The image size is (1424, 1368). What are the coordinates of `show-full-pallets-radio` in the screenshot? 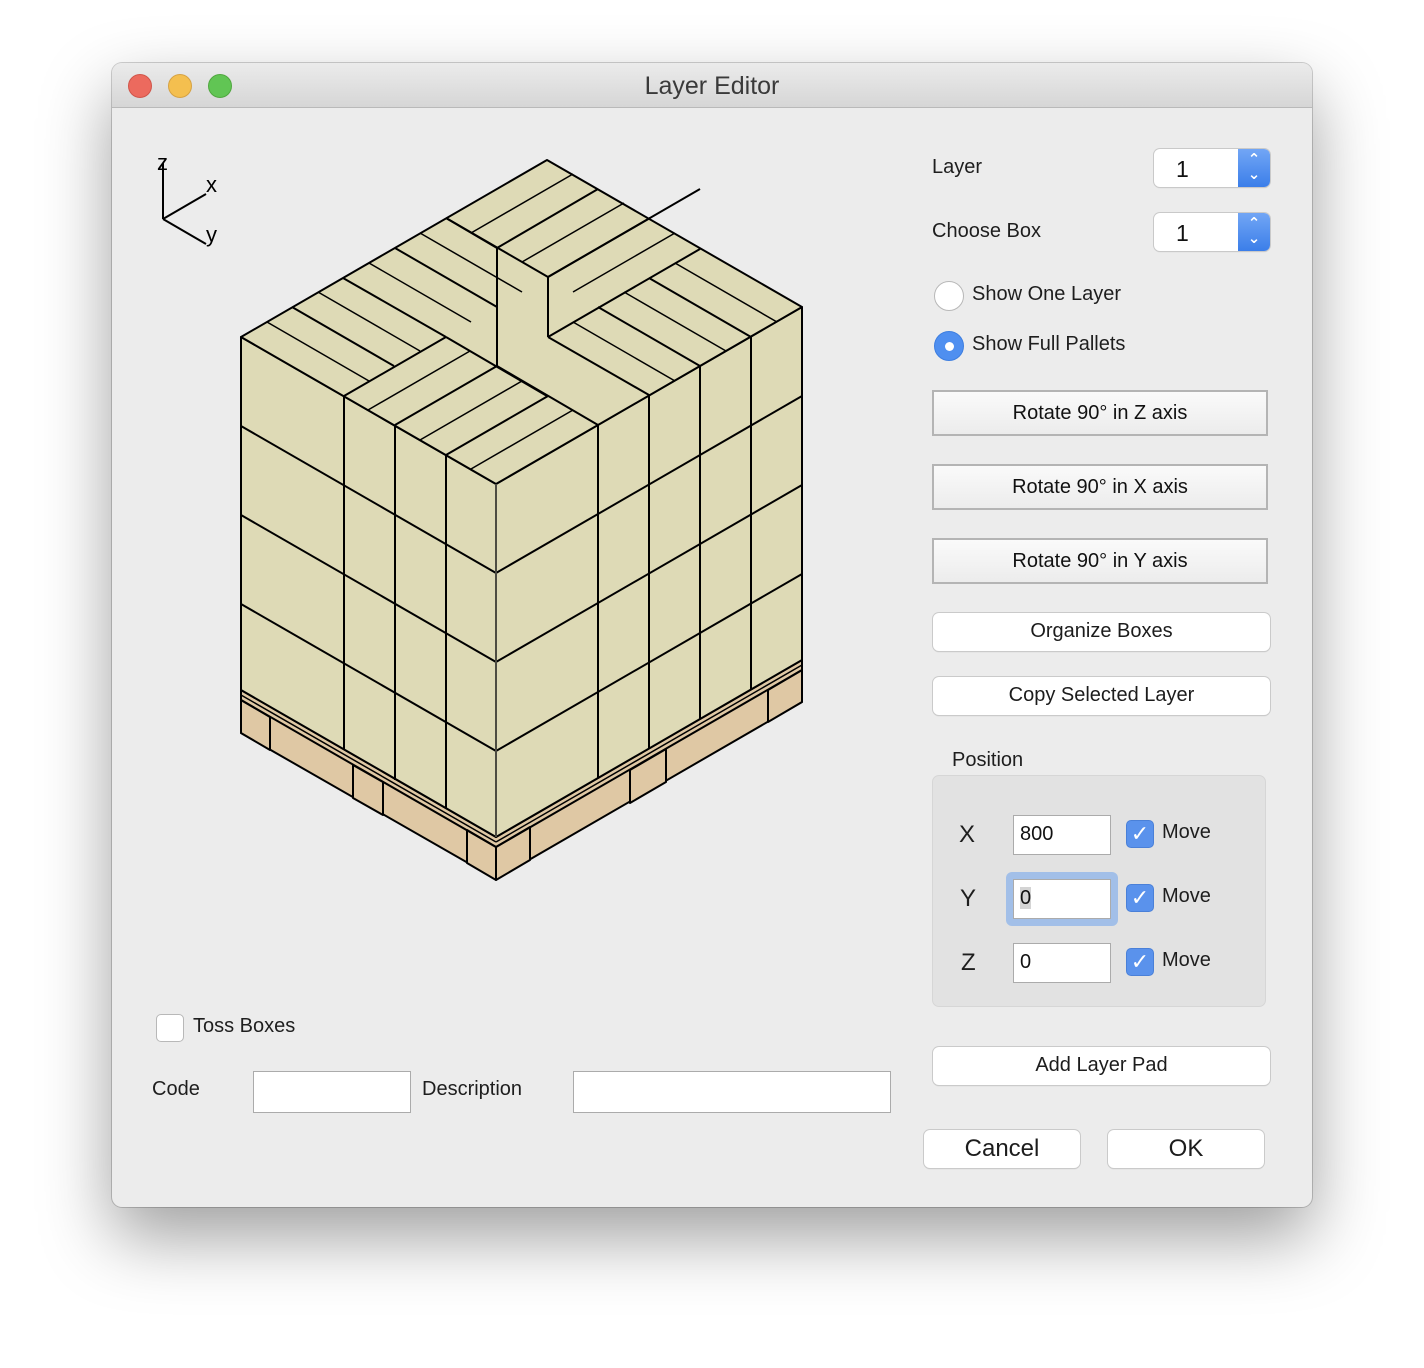 It's located at (949, 346).